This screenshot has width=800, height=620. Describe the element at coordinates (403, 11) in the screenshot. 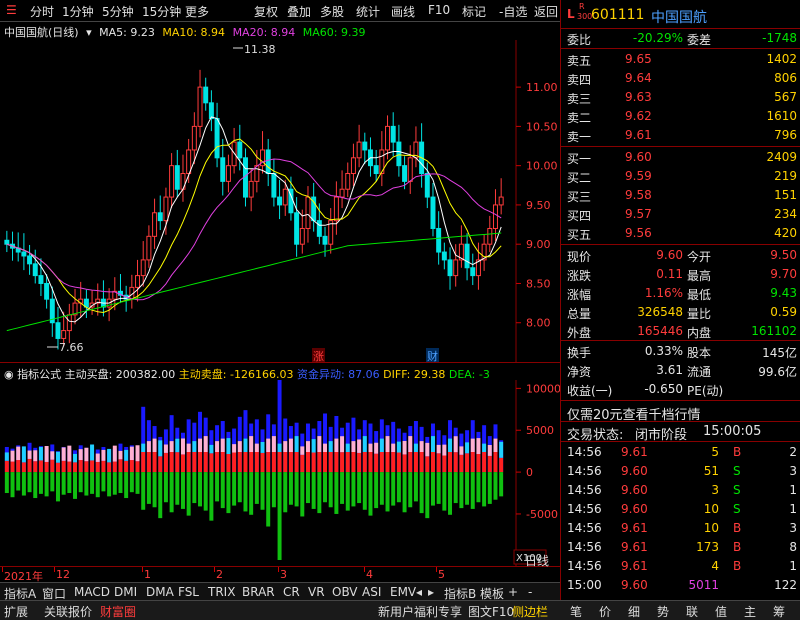

I see `toolbar-item-9: 画线` at that location.